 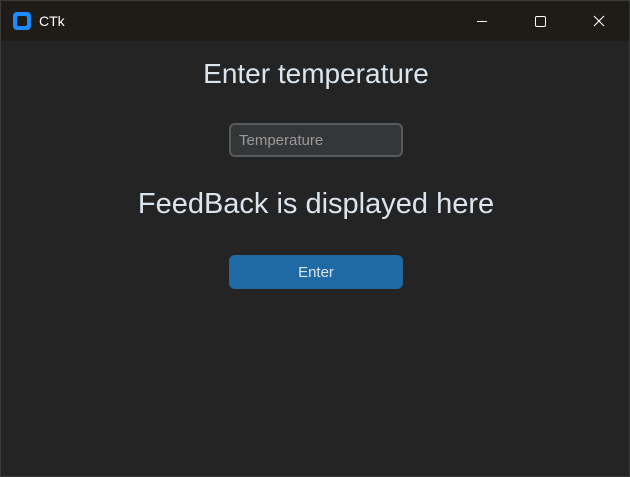 I want to click on ctk-app-icon, so click(x=22, y=21).